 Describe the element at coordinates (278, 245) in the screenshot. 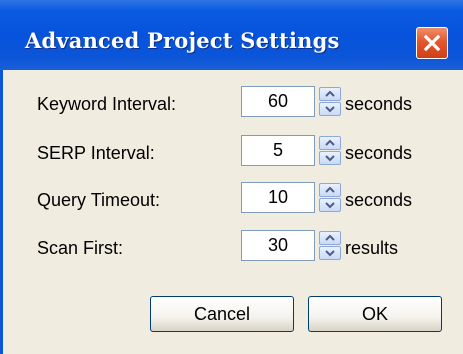

I see `scan-first-field: 30` at that location.